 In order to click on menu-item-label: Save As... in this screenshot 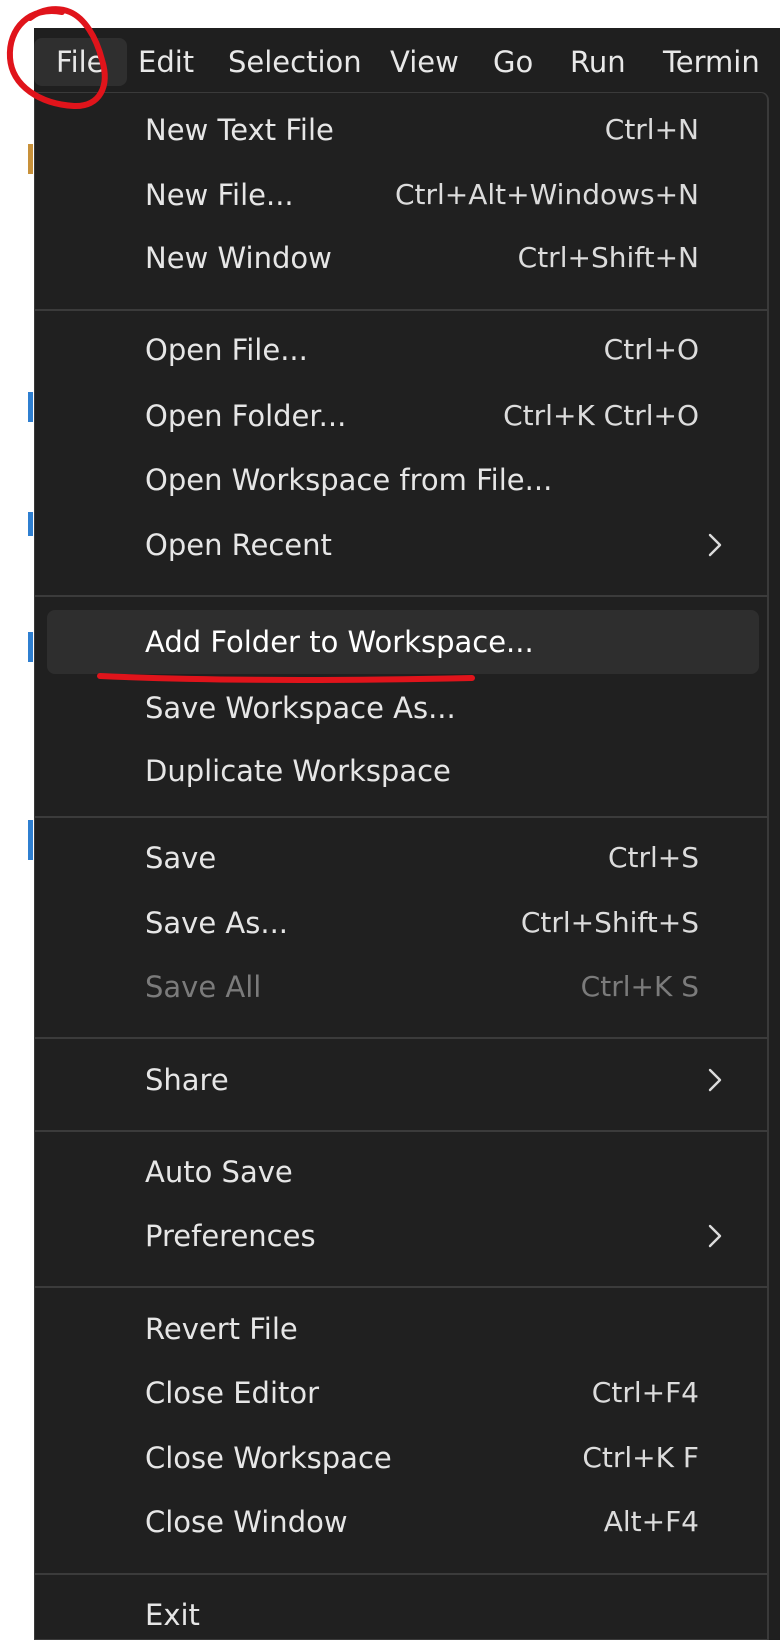, I will do `click(217, 923)`.